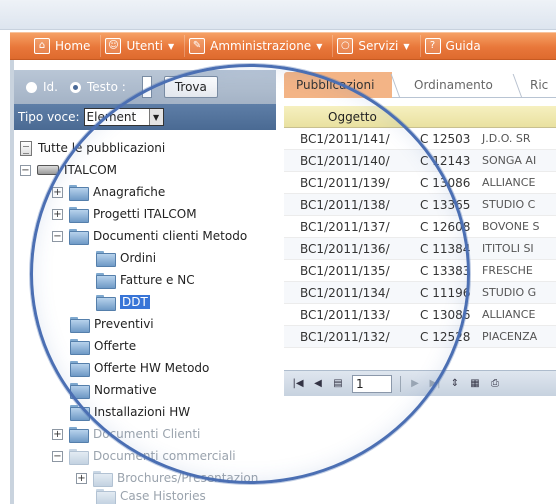 The height and width of the screenshot is (504, 556). I want to click on tree-node-case-histories: Case Histories, so click(151, 495).